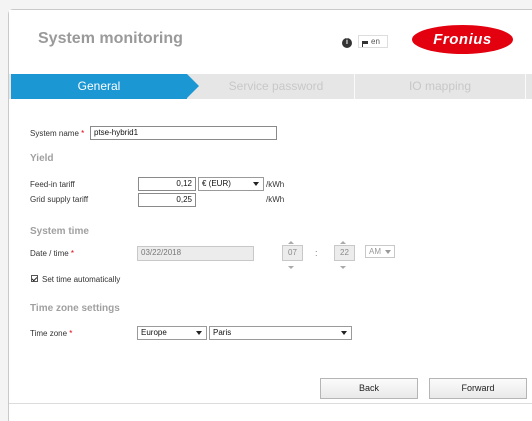  What do you see at coordinates (195, 253) in the screenshot?
I see `date-input: 03/22/2018` at bounding box center [195, 253].